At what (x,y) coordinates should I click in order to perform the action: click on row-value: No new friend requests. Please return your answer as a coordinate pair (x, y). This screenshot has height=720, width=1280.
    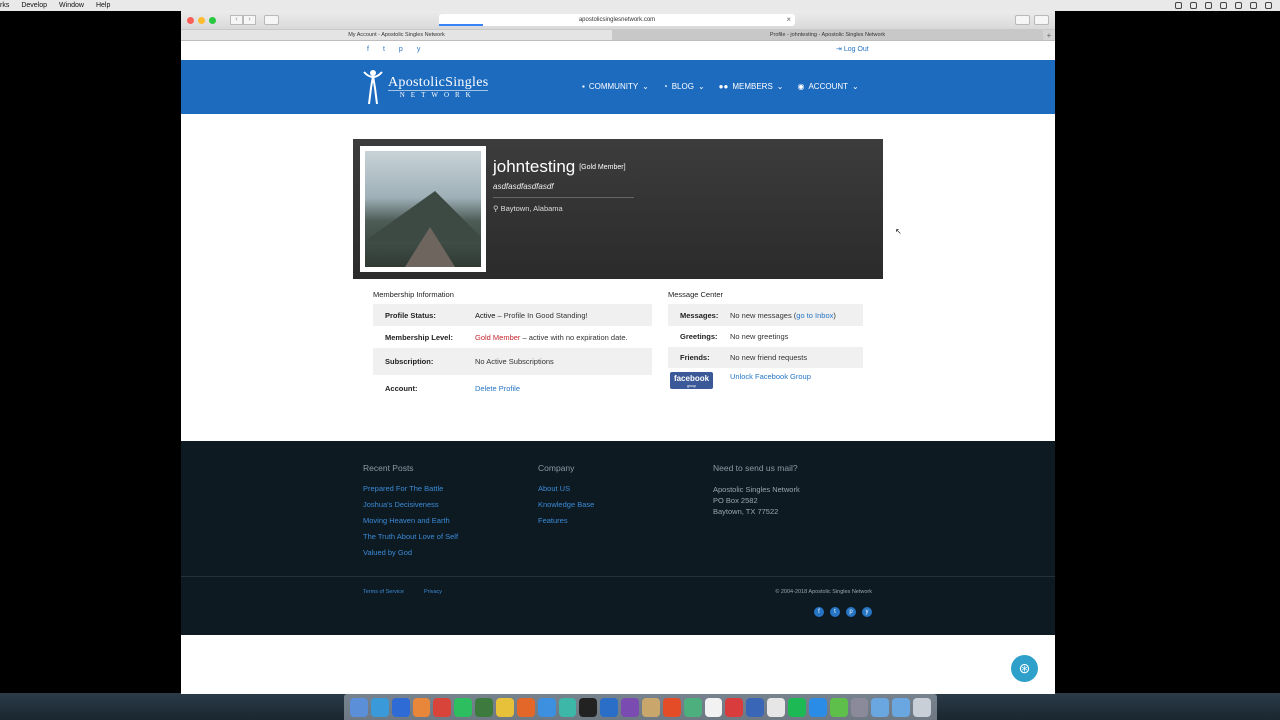
    Looking at the image, I should click on (769, 357).